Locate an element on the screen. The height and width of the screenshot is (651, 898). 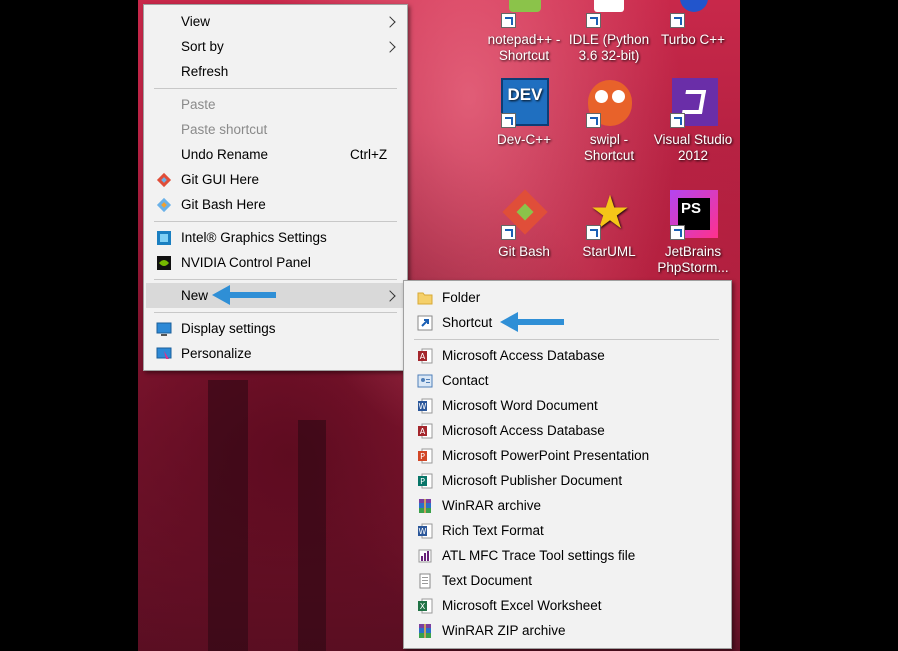
submenu-item-label: Microsoft PowerPoint Presentation is located at coordinates (546, 455).